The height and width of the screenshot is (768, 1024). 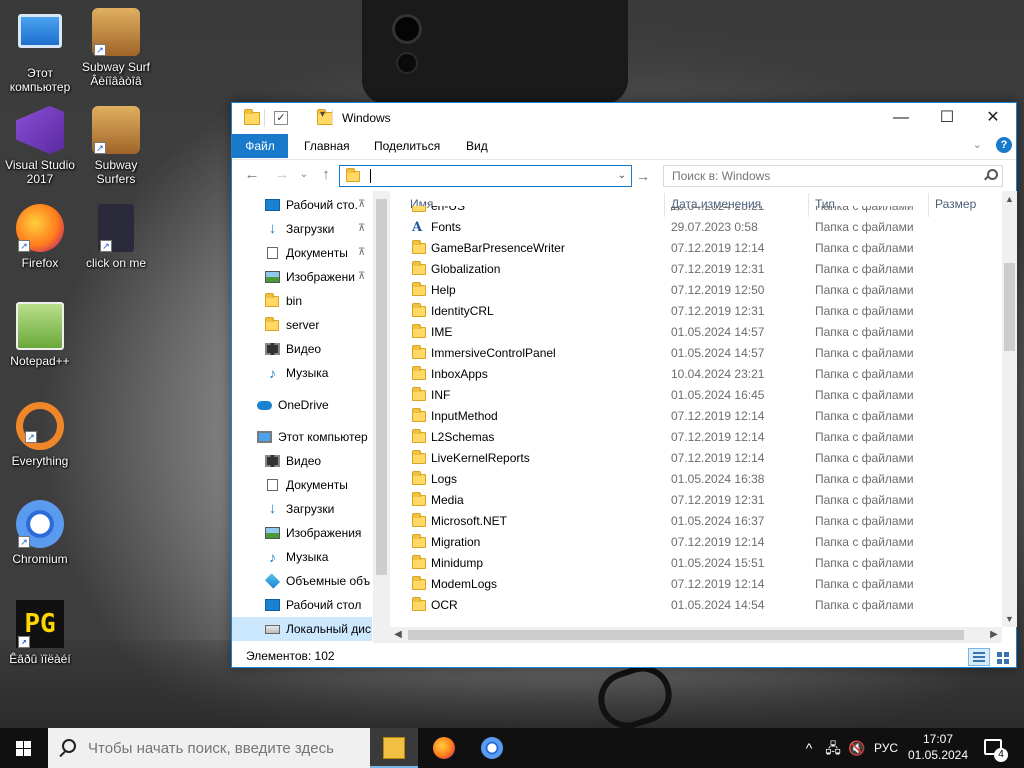 What do you see at coordinates (324, 605) in the screenshot?
I see `navpane-item-label: Рабочий стол` at bounding box center [324, 605].